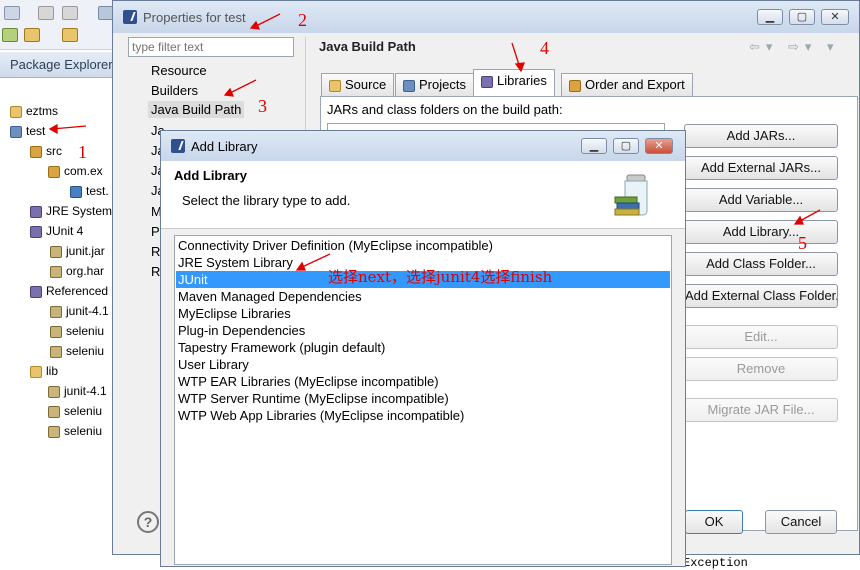  I want to click on annotation-2: 2, so click(302, 20).